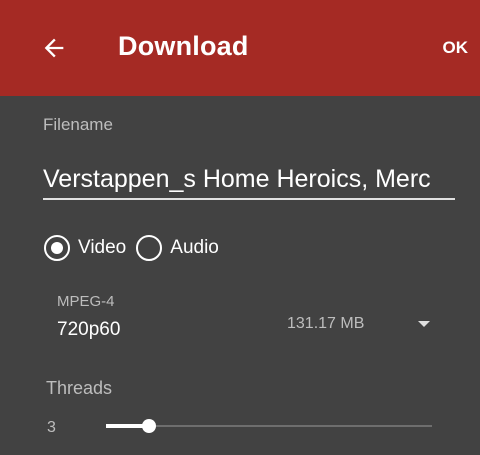  What do you see at coordinates (78, 124) in the screenshot?
I see `filename-label: Filename` at bounding box center [78, 124].